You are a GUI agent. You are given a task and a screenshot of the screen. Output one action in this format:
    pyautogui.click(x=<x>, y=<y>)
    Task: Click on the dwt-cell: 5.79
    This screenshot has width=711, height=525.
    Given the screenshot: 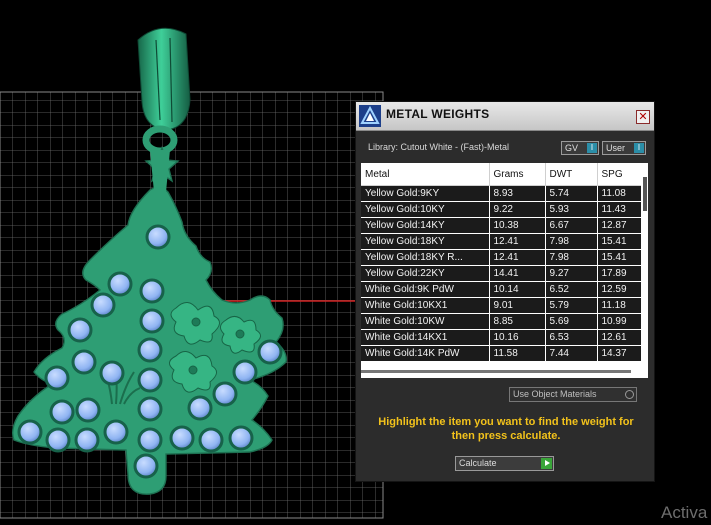 What is the action you would take?
    pyautogui.click(x=571, y=305)
    